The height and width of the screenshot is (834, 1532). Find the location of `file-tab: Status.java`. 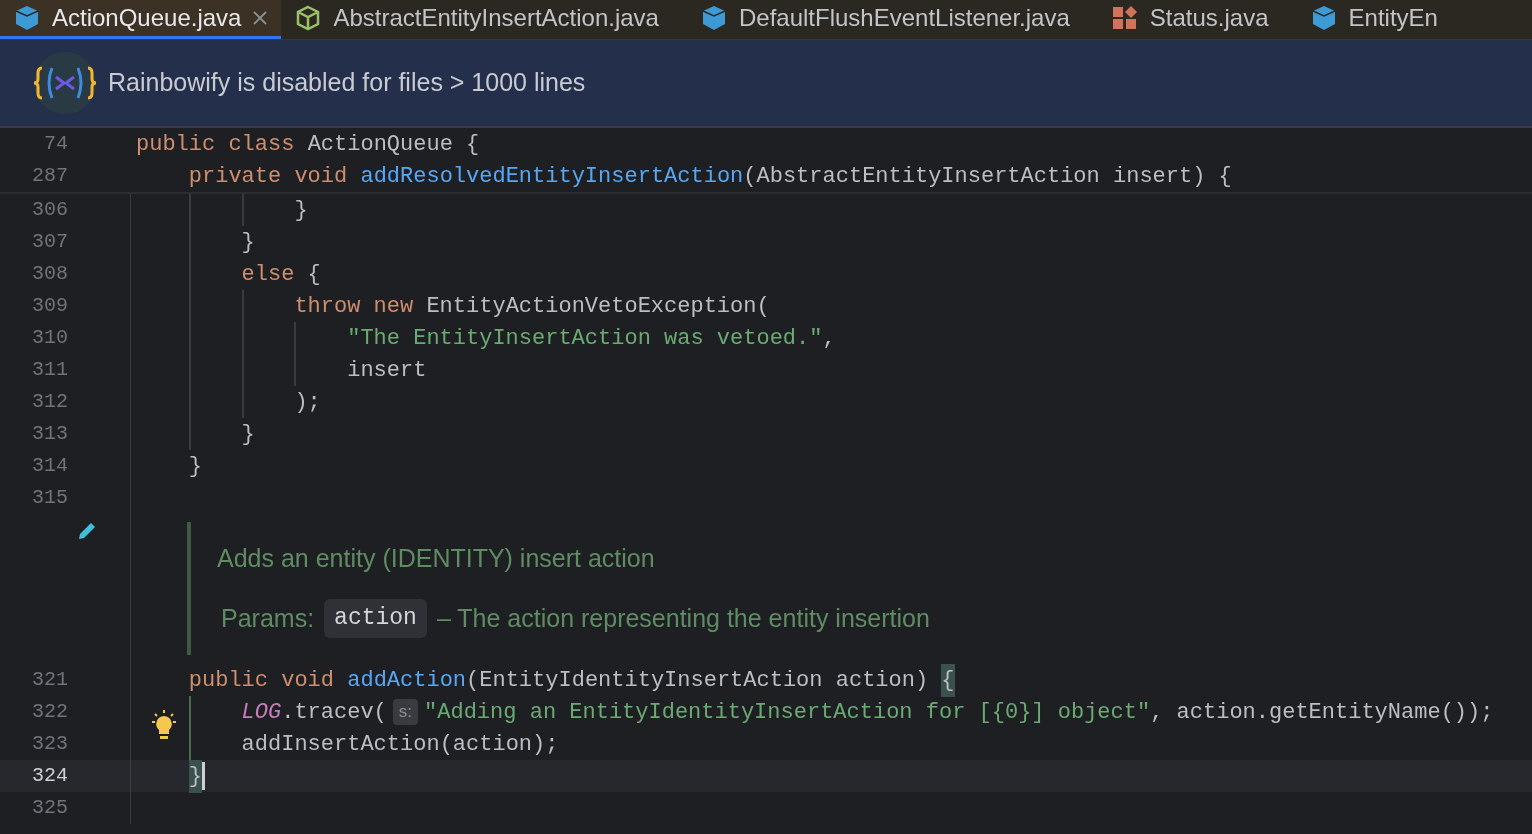

file-tab: Status.java is located at coordinates (1197, 19).